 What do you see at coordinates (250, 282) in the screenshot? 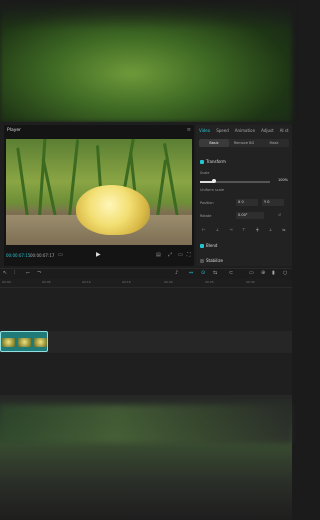
I see `ruler-tick: 00:30` at bounding box center [250, 282].